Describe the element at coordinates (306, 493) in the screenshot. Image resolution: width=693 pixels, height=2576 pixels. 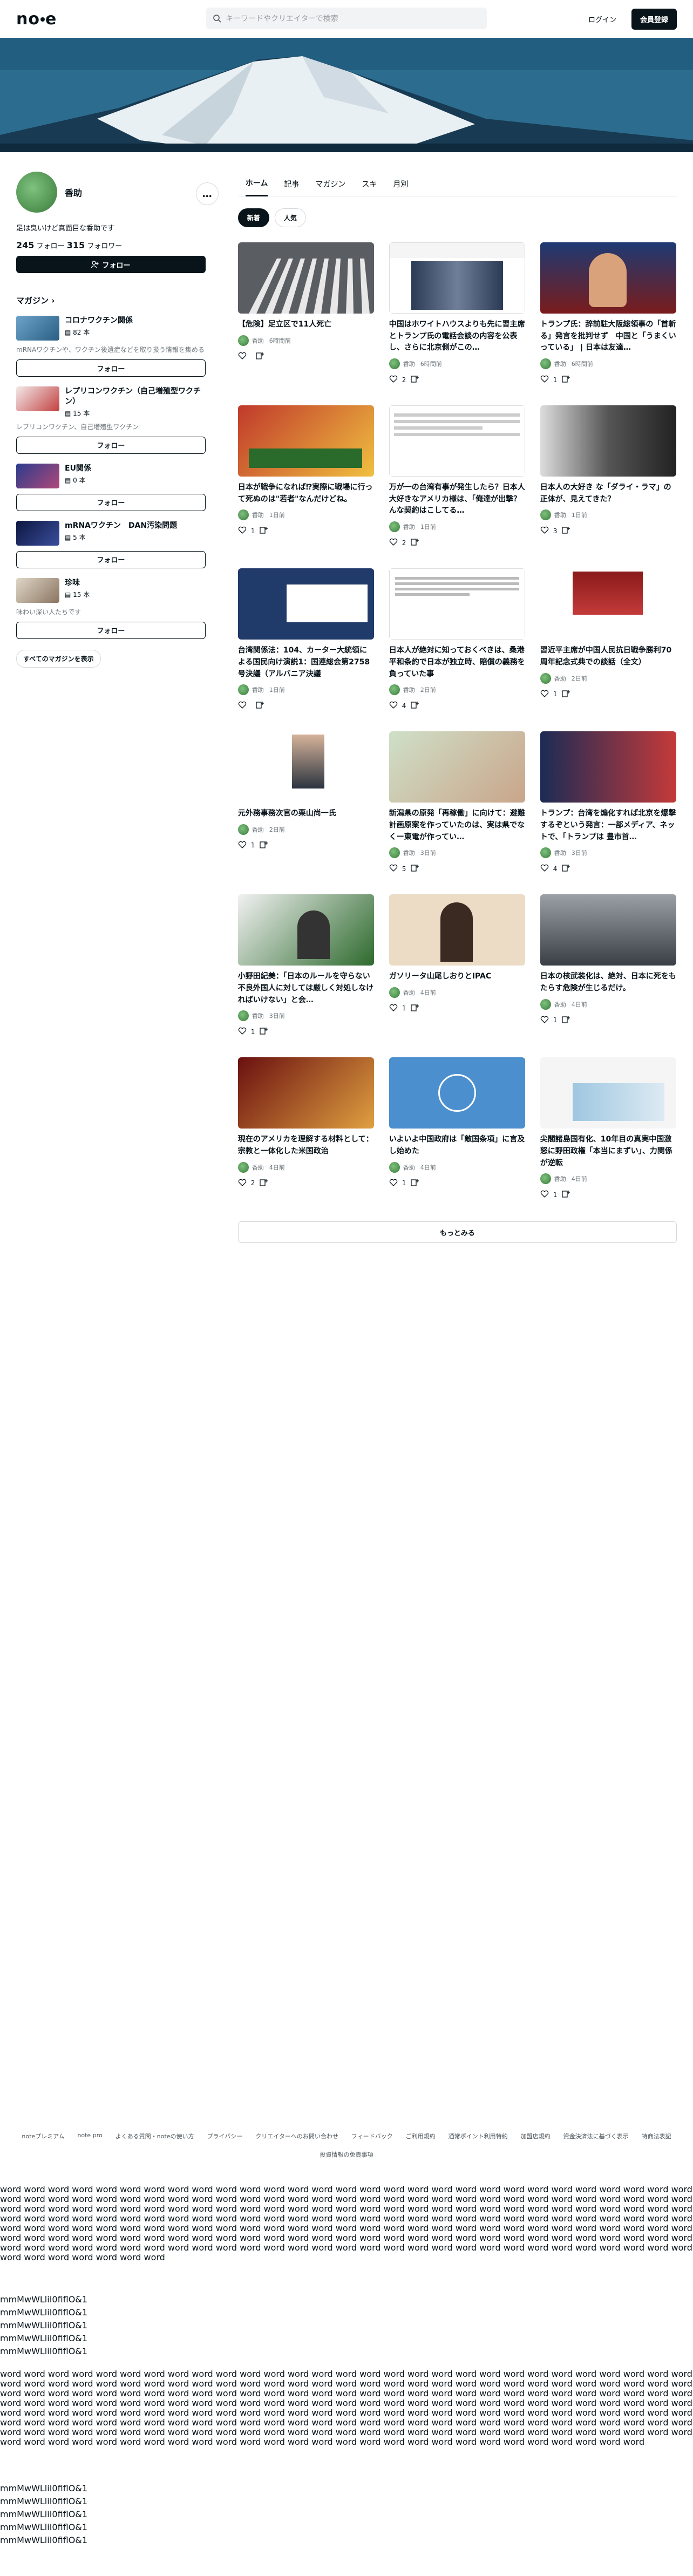
I see `article-title: 日本が戦争になれば⁉実際に戦場に行って死ぬのは"若者"なんだけどね。` at that location.